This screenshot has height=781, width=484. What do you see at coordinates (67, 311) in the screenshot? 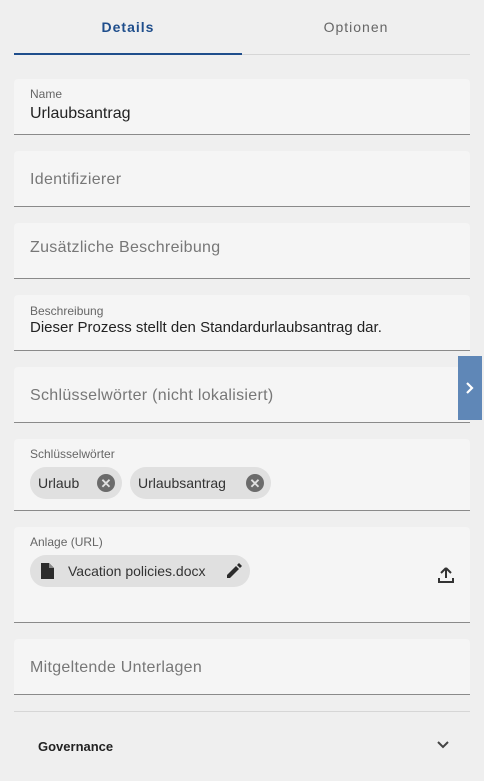
I see `description-label: Beschreibung` at bounding box center [67, 311].